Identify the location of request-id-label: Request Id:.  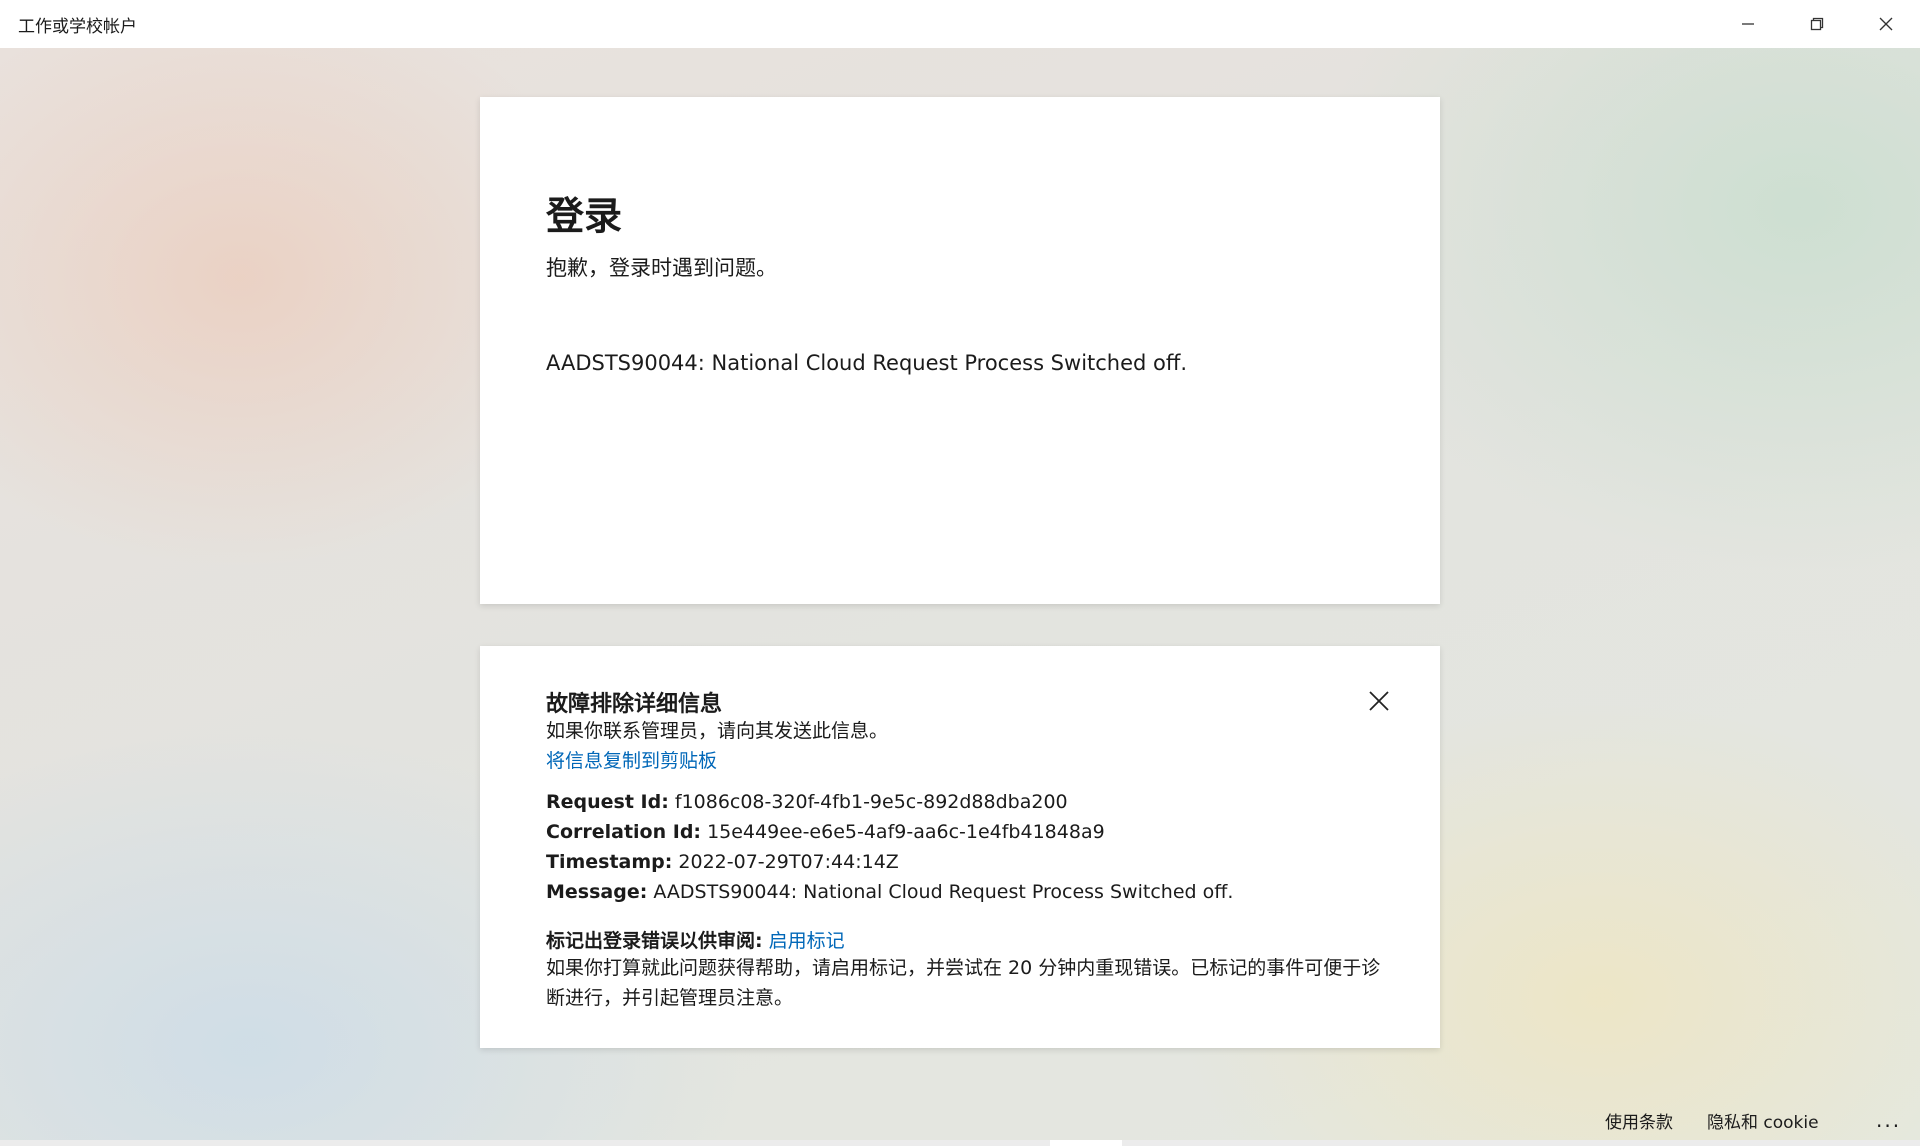
(607, 802).